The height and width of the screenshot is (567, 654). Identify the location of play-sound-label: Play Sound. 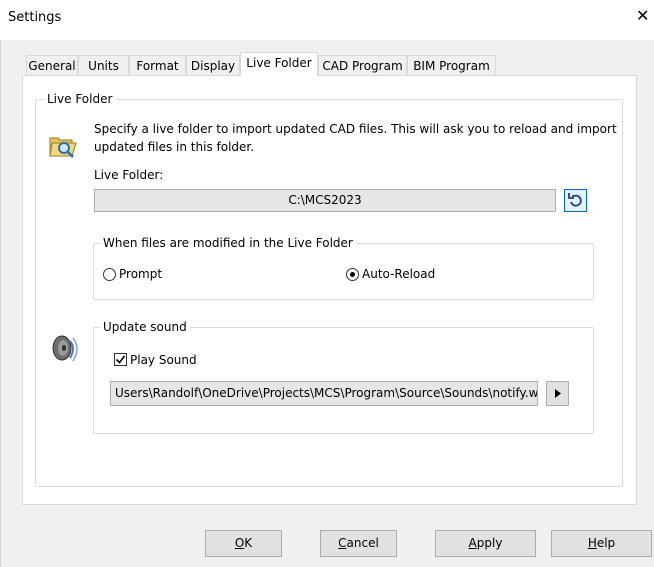
(163, 360).